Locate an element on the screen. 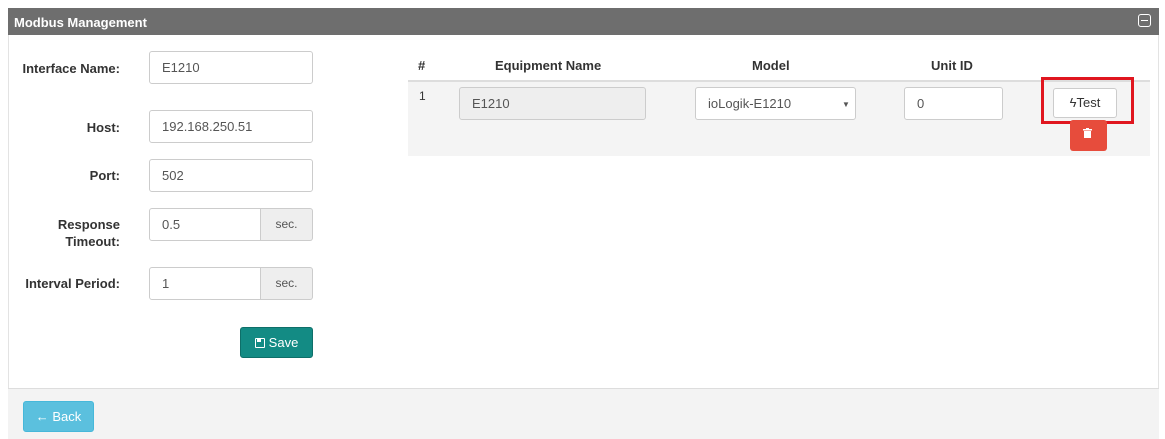  equipment-name-field: E1210 is located at coordinates (552, 103).